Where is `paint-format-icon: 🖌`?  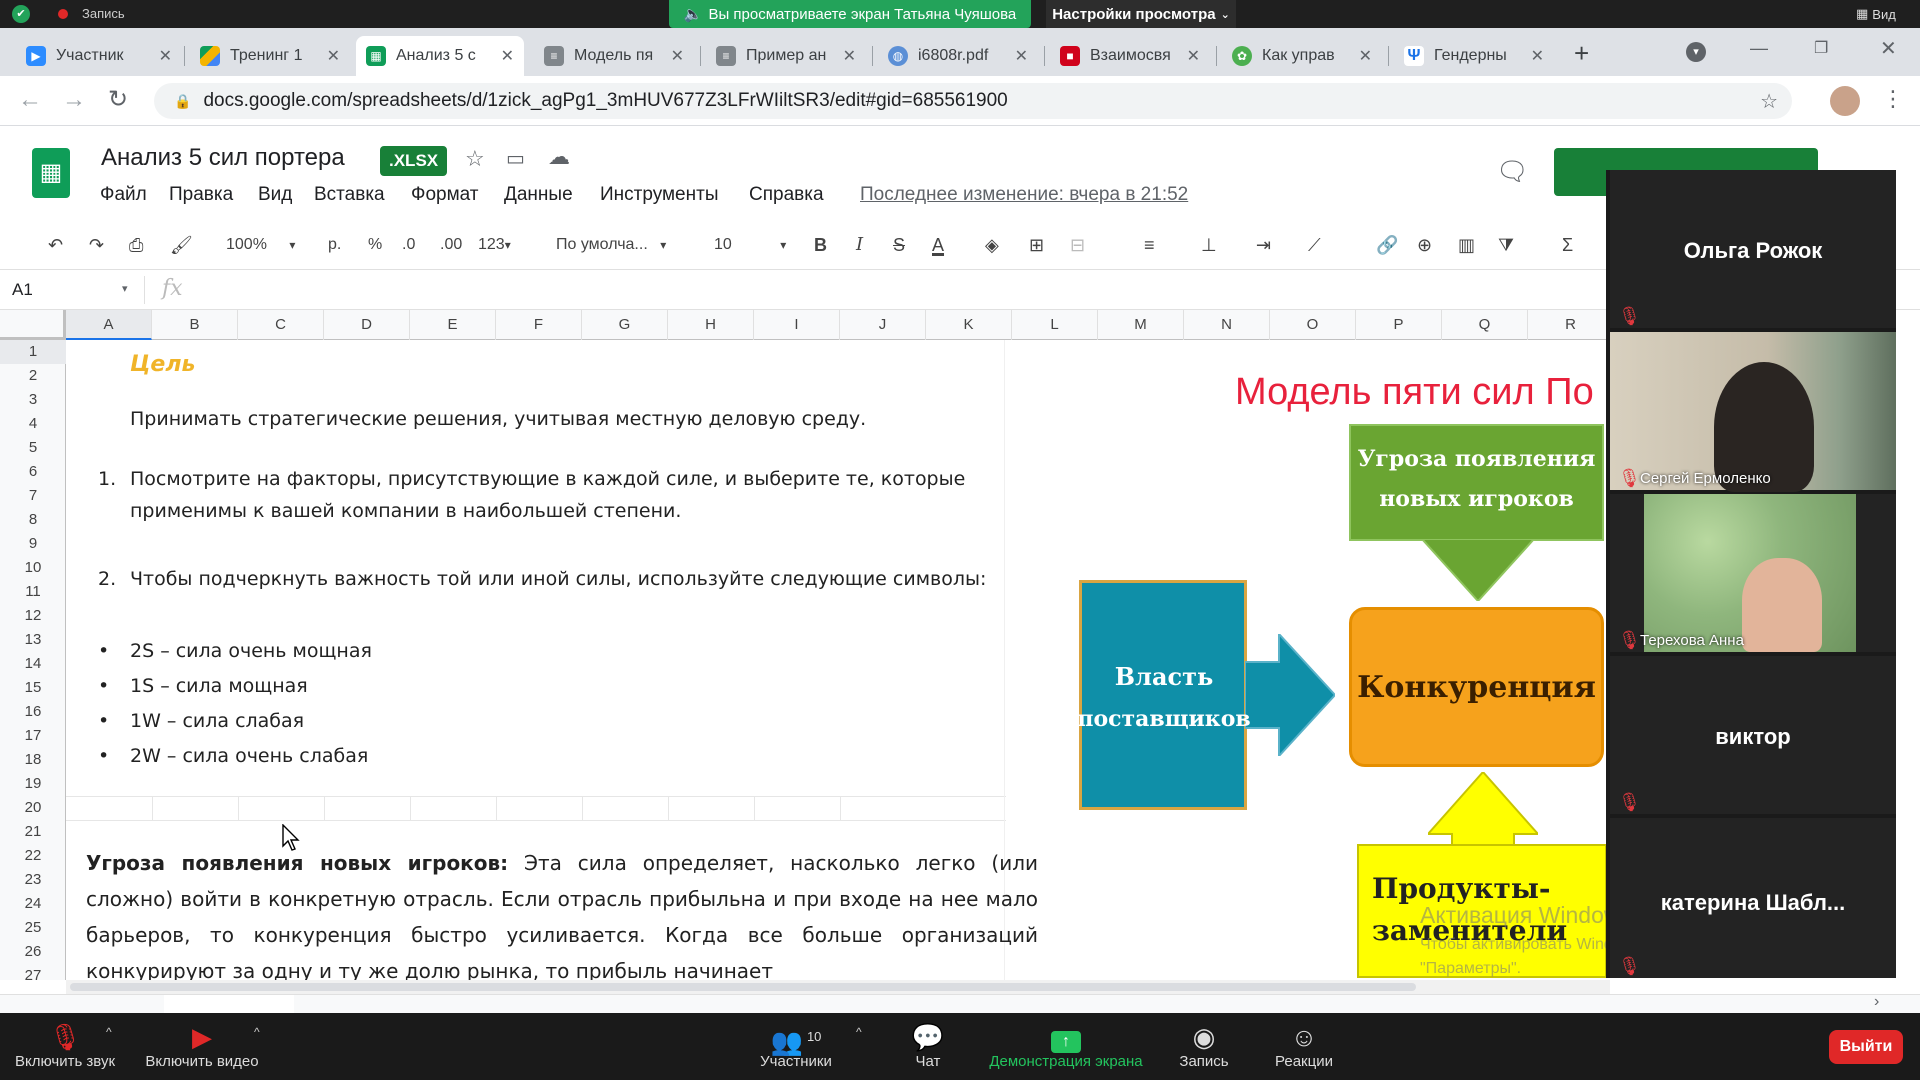
paint-format-icon: 🖌 is located at coordinates (181, 245).